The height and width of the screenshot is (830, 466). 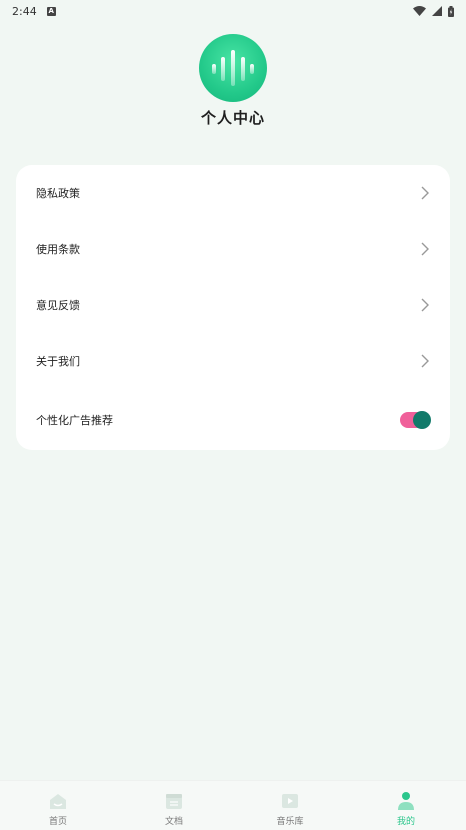 I want to click on bottom-nav: 首页 文档 音乐库 我的, so click(x=233, y=805).